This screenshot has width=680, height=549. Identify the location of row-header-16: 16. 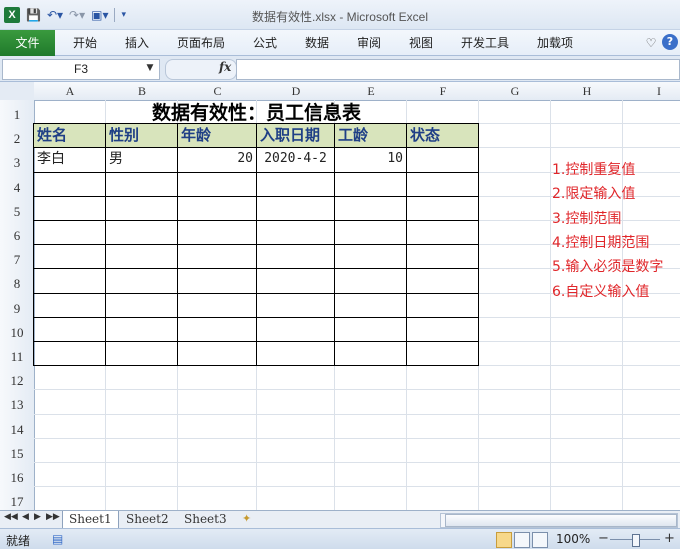
(17, 476).